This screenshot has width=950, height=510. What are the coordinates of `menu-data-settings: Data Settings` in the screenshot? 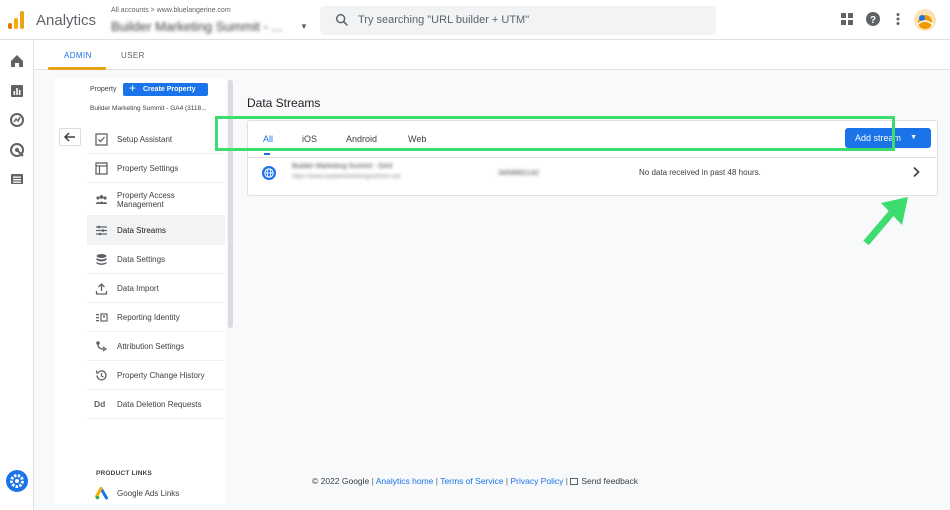 It's located at (156, 259).